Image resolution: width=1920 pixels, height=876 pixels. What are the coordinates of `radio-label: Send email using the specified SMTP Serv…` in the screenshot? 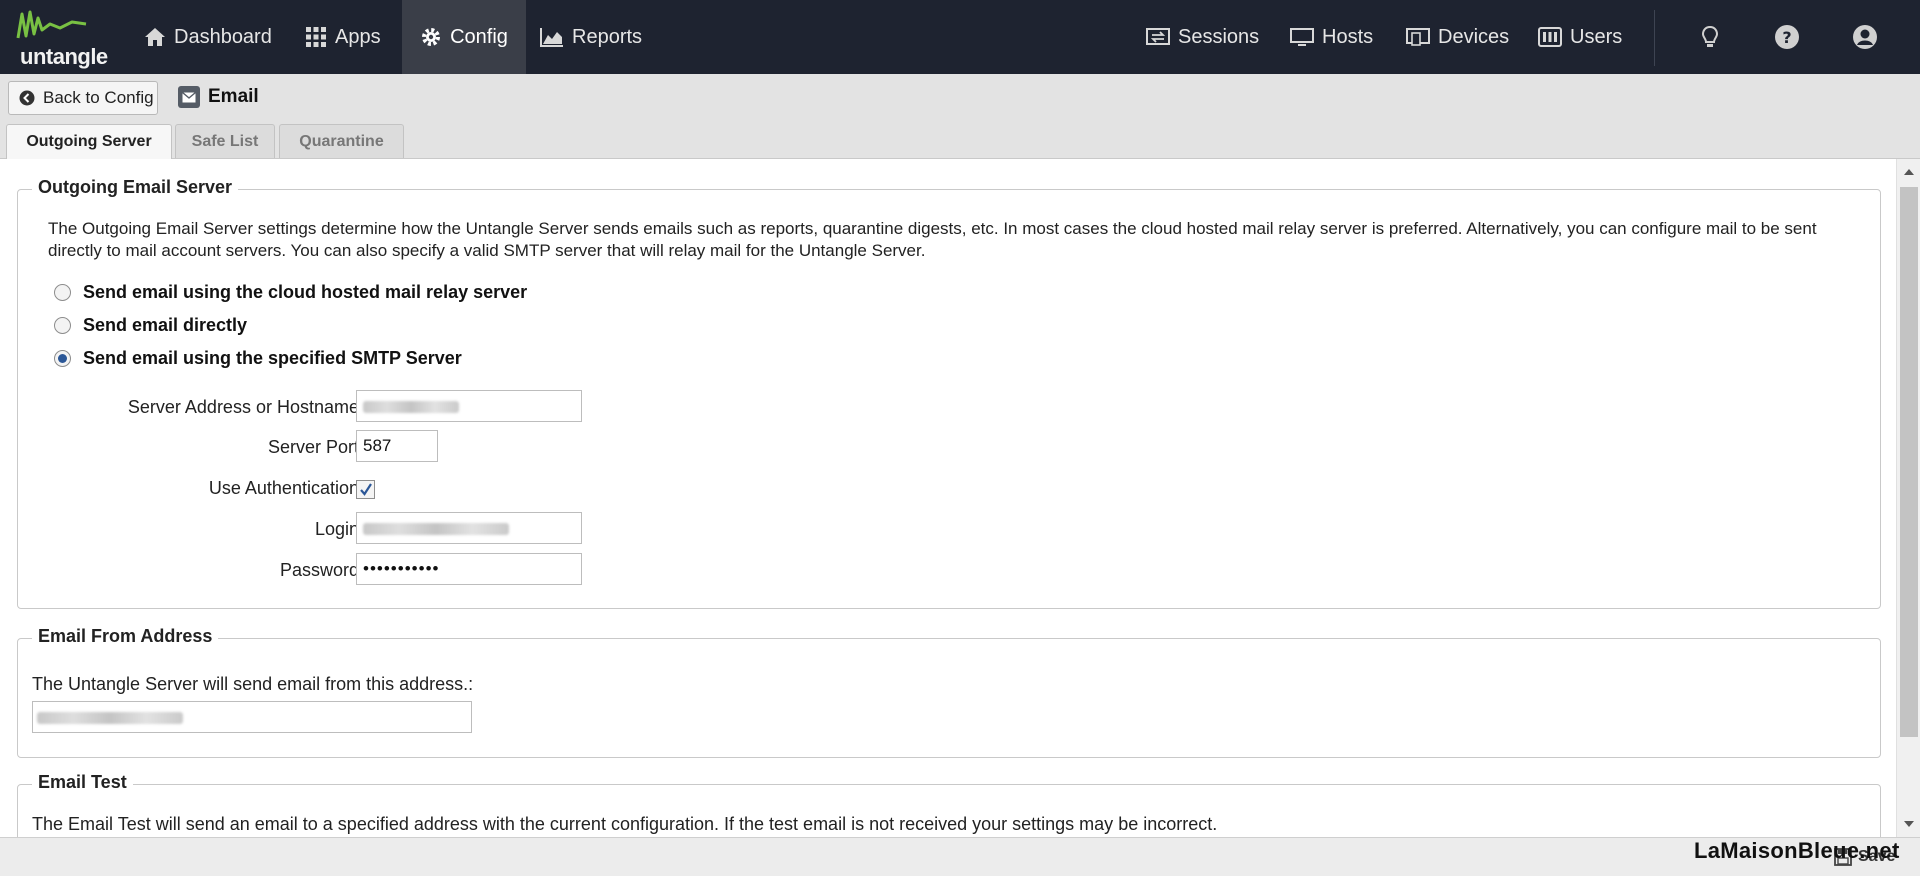 It's located at (272, 358).